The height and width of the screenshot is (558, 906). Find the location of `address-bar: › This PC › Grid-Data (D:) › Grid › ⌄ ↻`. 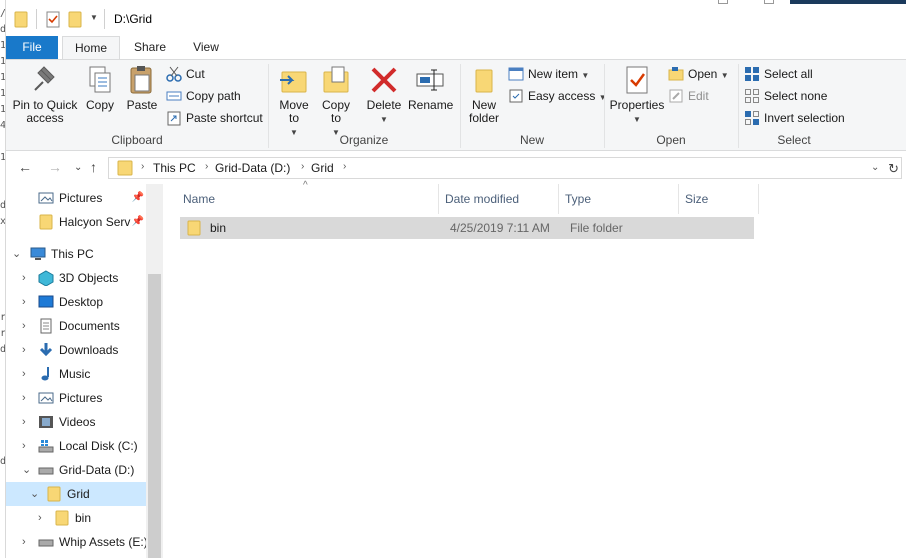

address-bar: › This PC › Grid-Data (D:) › Grid › ⌄ ↻ is located at coordinates (505, 168).